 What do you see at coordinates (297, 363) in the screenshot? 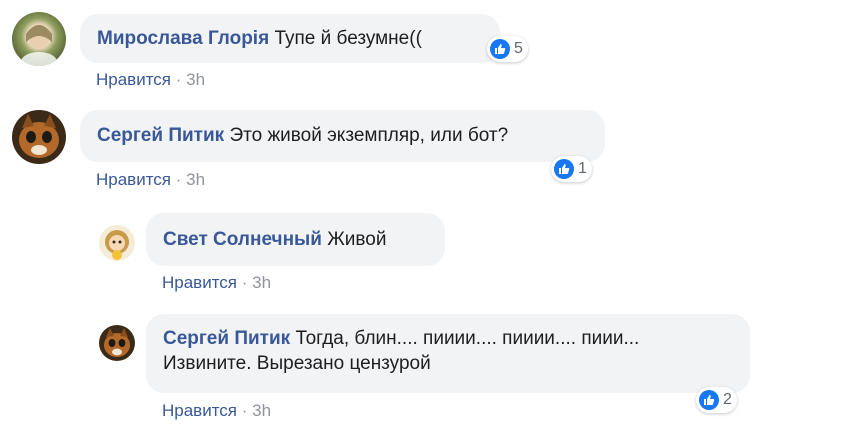
I see `comment-text-line2: Извините. Вырезано цензурой` at bounding box center [297, 363].